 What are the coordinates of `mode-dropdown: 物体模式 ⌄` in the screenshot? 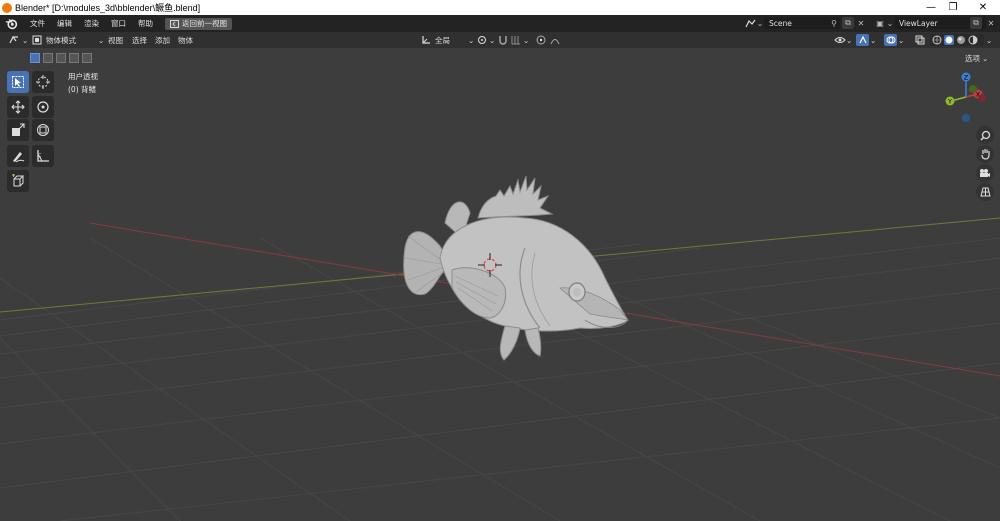 It's located at (68, 40).